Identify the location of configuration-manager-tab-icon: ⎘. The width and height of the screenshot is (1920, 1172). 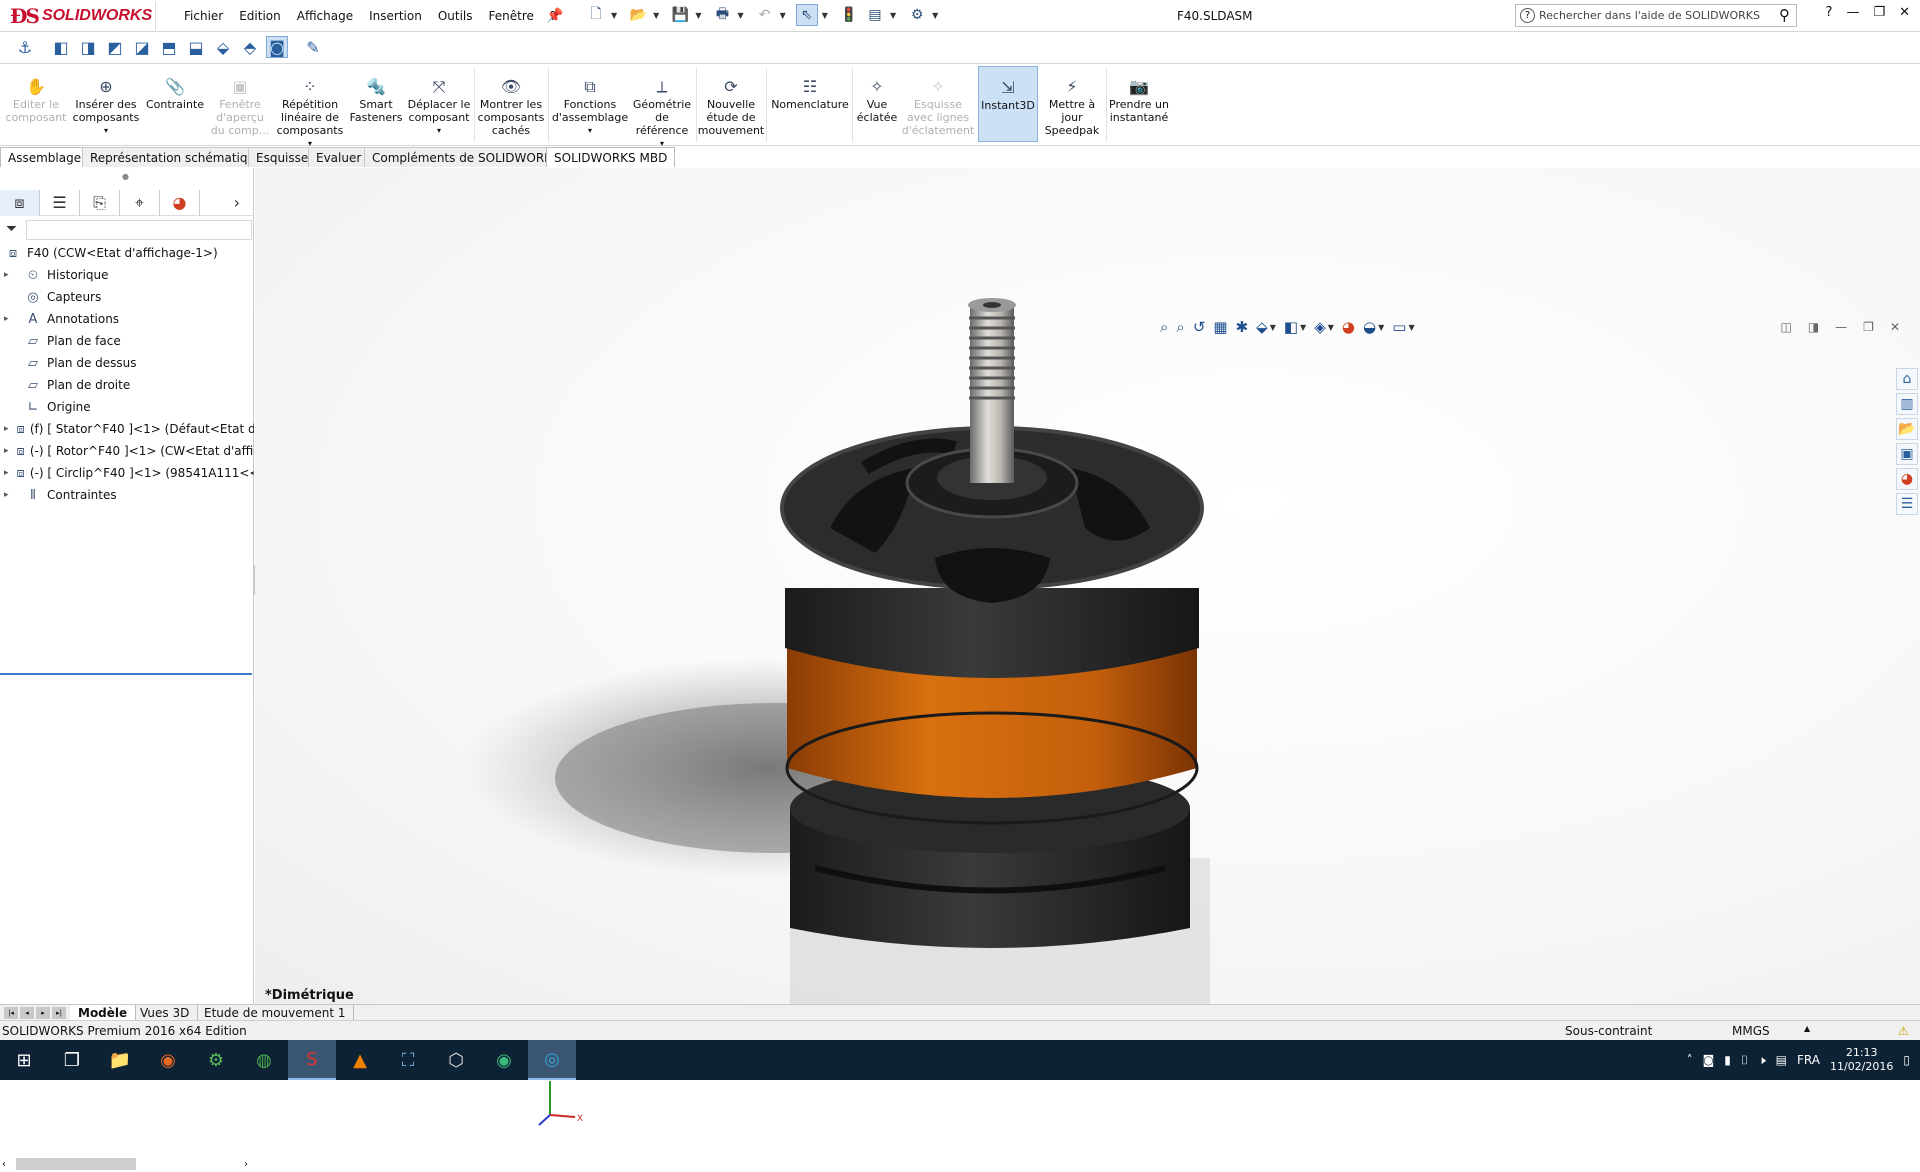
(100, 202).